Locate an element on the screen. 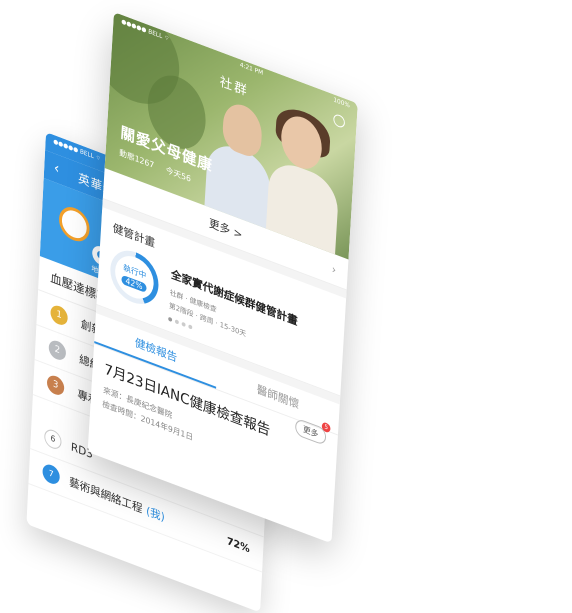 This screenshot has width=572, height=613. rank-number: 7 is located at coordinates (51, 474).